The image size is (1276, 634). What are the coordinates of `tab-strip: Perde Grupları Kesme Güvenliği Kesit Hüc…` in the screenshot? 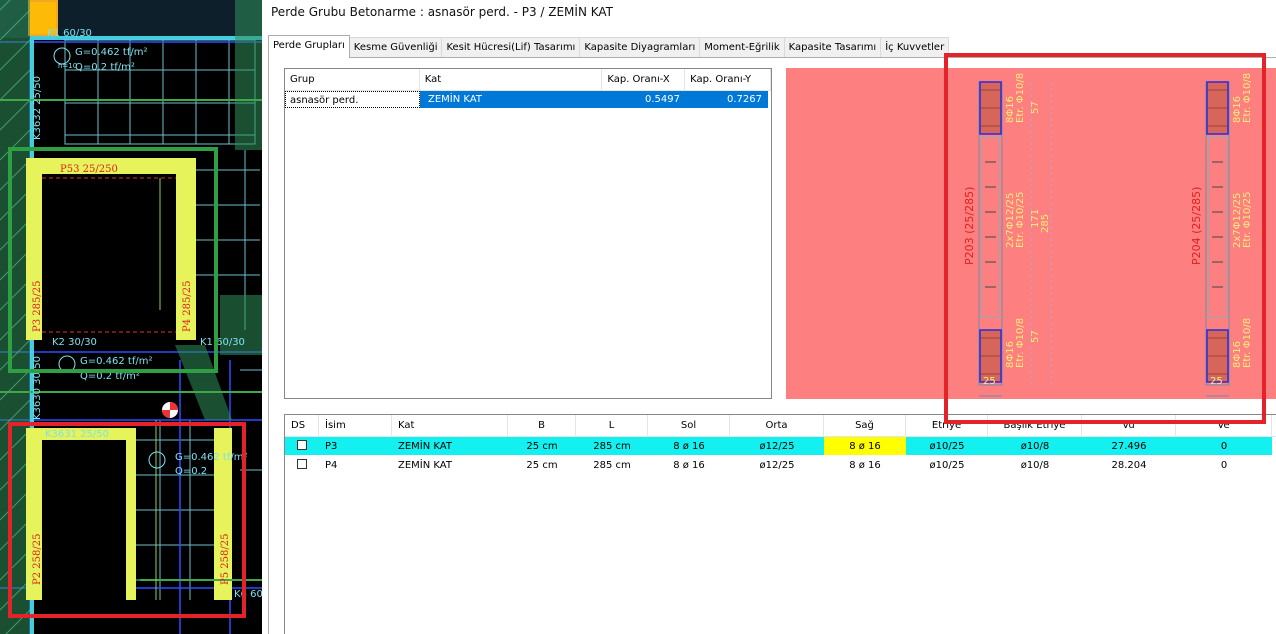 It's located at (609, 46).